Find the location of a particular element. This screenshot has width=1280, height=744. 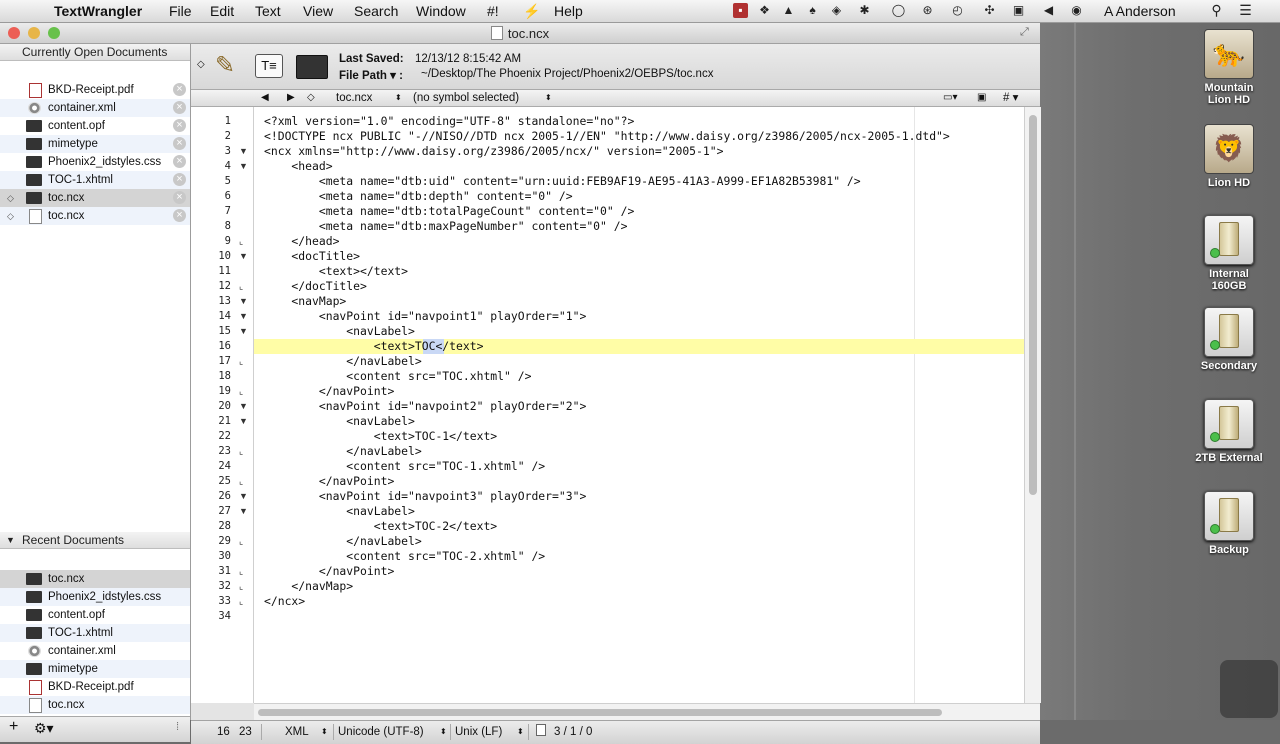

desktop-icon-internal-160gb: Internal 160GB is located at coordinates (1229, 253).